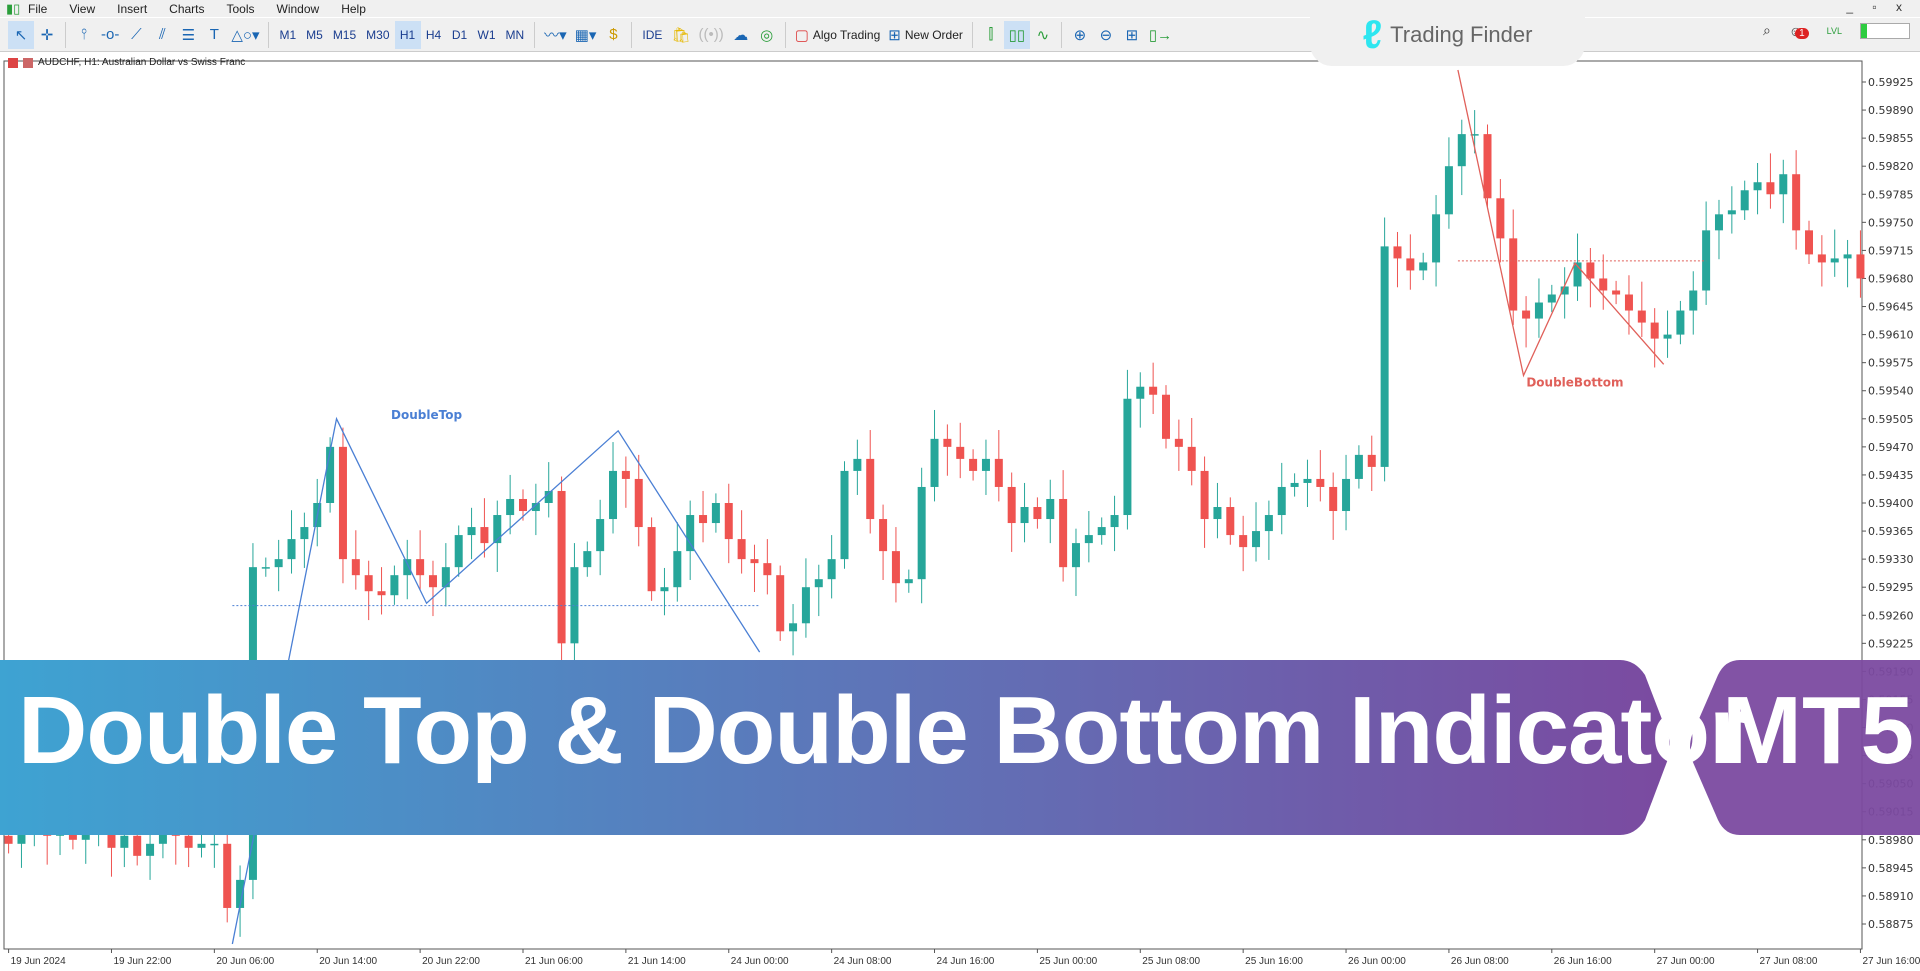 This screenshot has height=971, width=1920. I want to click on text-icon: T, so click(214, 35).